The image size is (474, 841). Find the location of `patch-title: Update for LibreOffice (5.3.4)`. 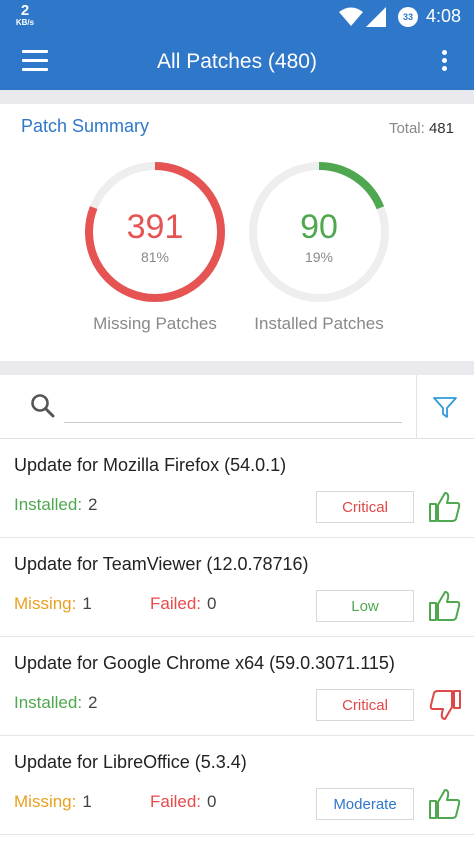

patch-title: Update for LibreOffice (5.3.4) is located at coordinates (130, 762).